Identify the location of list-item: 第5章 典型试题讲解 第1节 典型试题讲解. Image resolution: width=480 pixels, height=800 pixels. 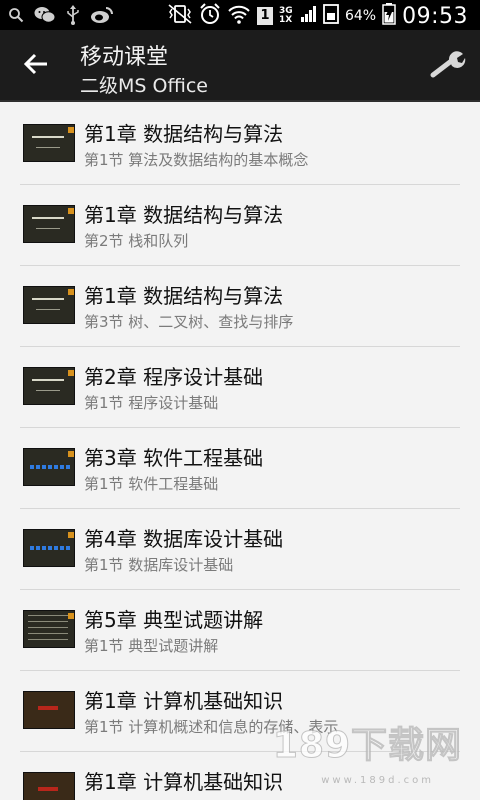
(240, 630).